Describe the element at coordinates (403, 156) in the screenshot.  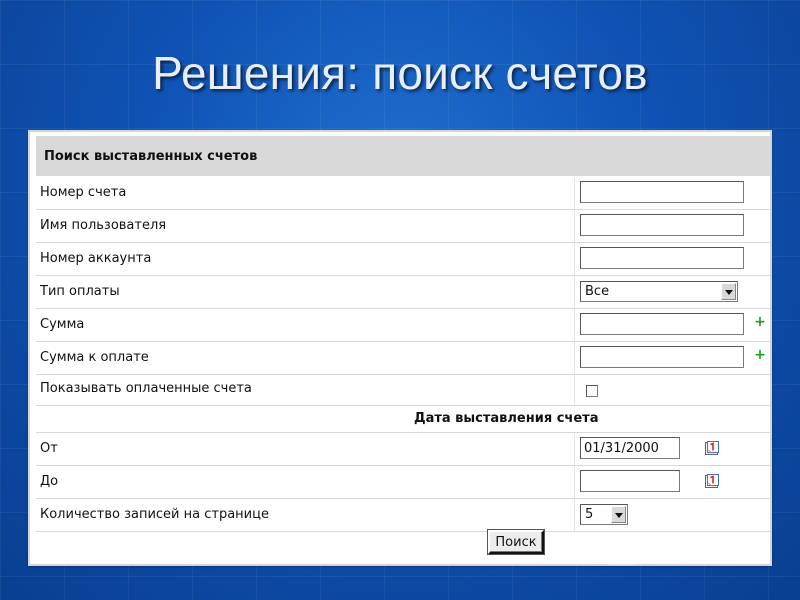
I see `form-header: Поиск выставленных счетов` at that location.